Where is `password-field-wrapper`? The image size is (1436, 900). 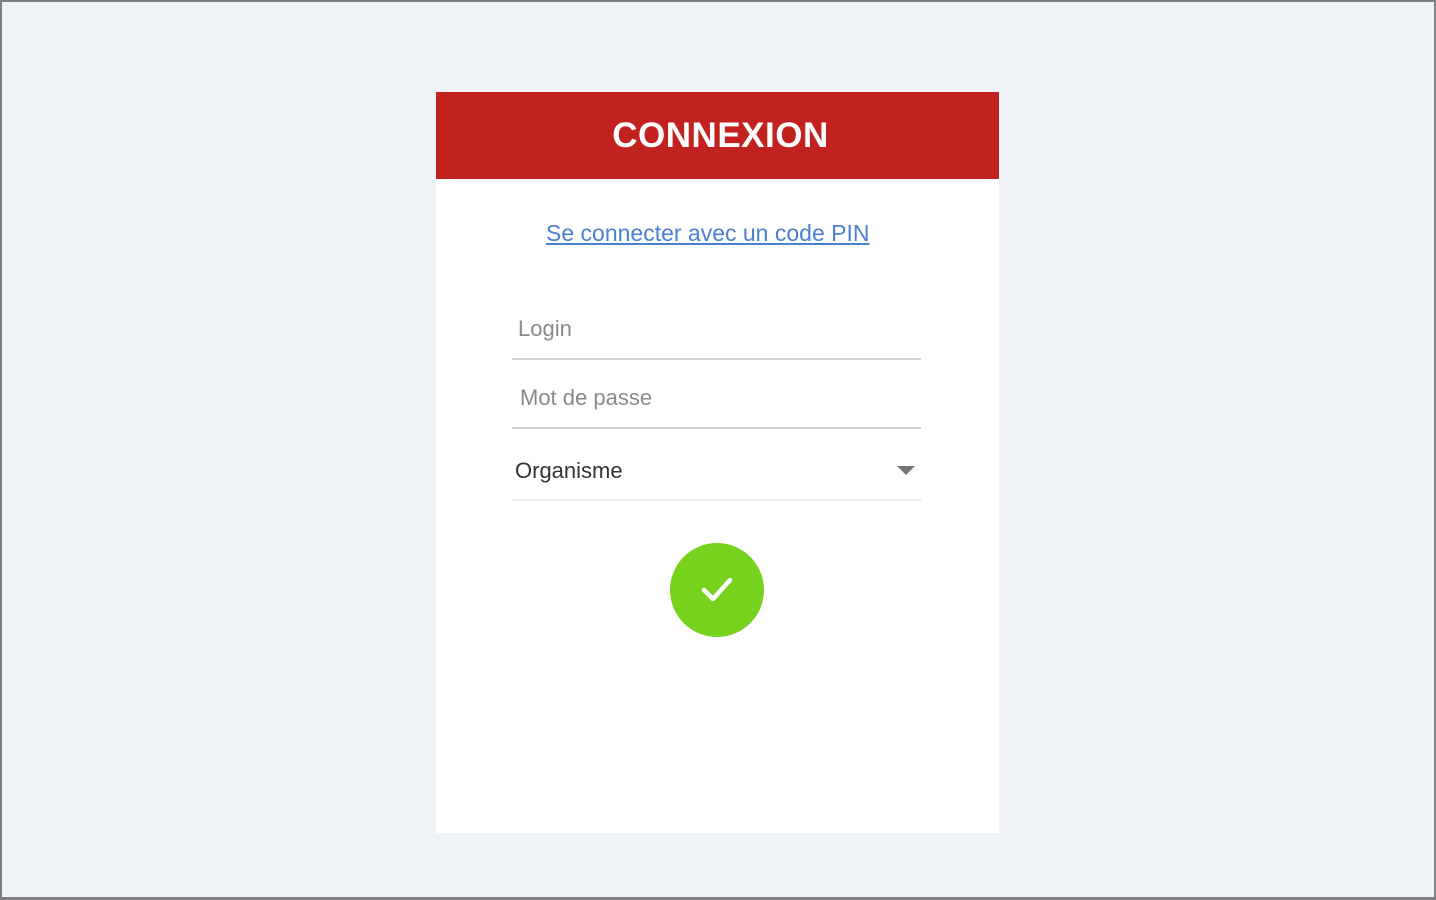
password-field-wrapper is located at coordinates (716, 399).